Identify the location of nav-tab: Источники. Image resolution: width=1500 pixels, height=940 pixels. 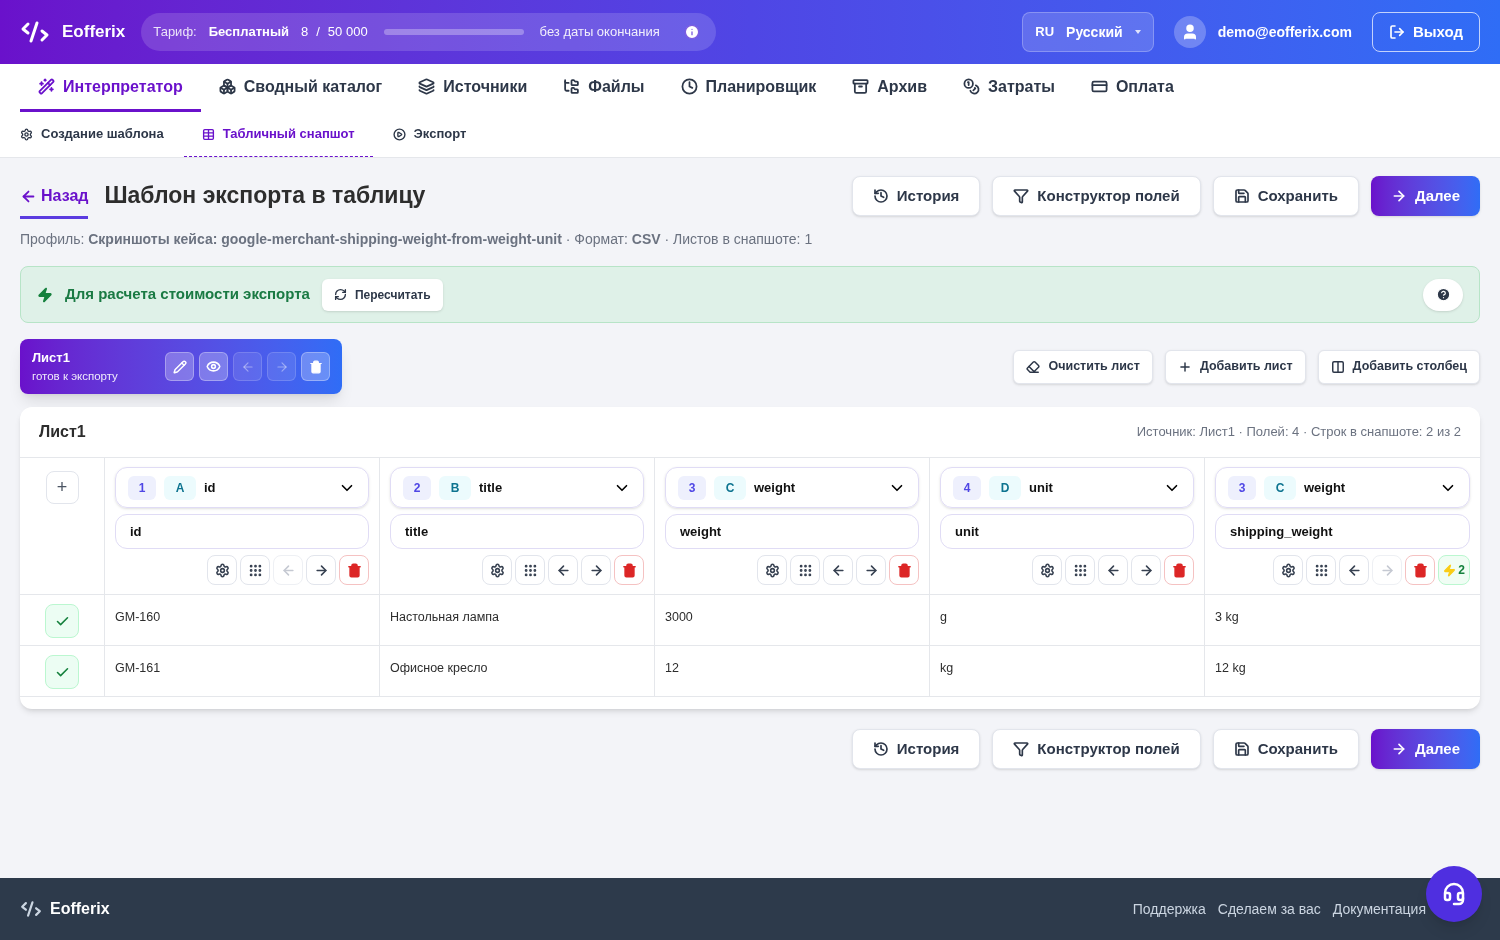
(473, 88).